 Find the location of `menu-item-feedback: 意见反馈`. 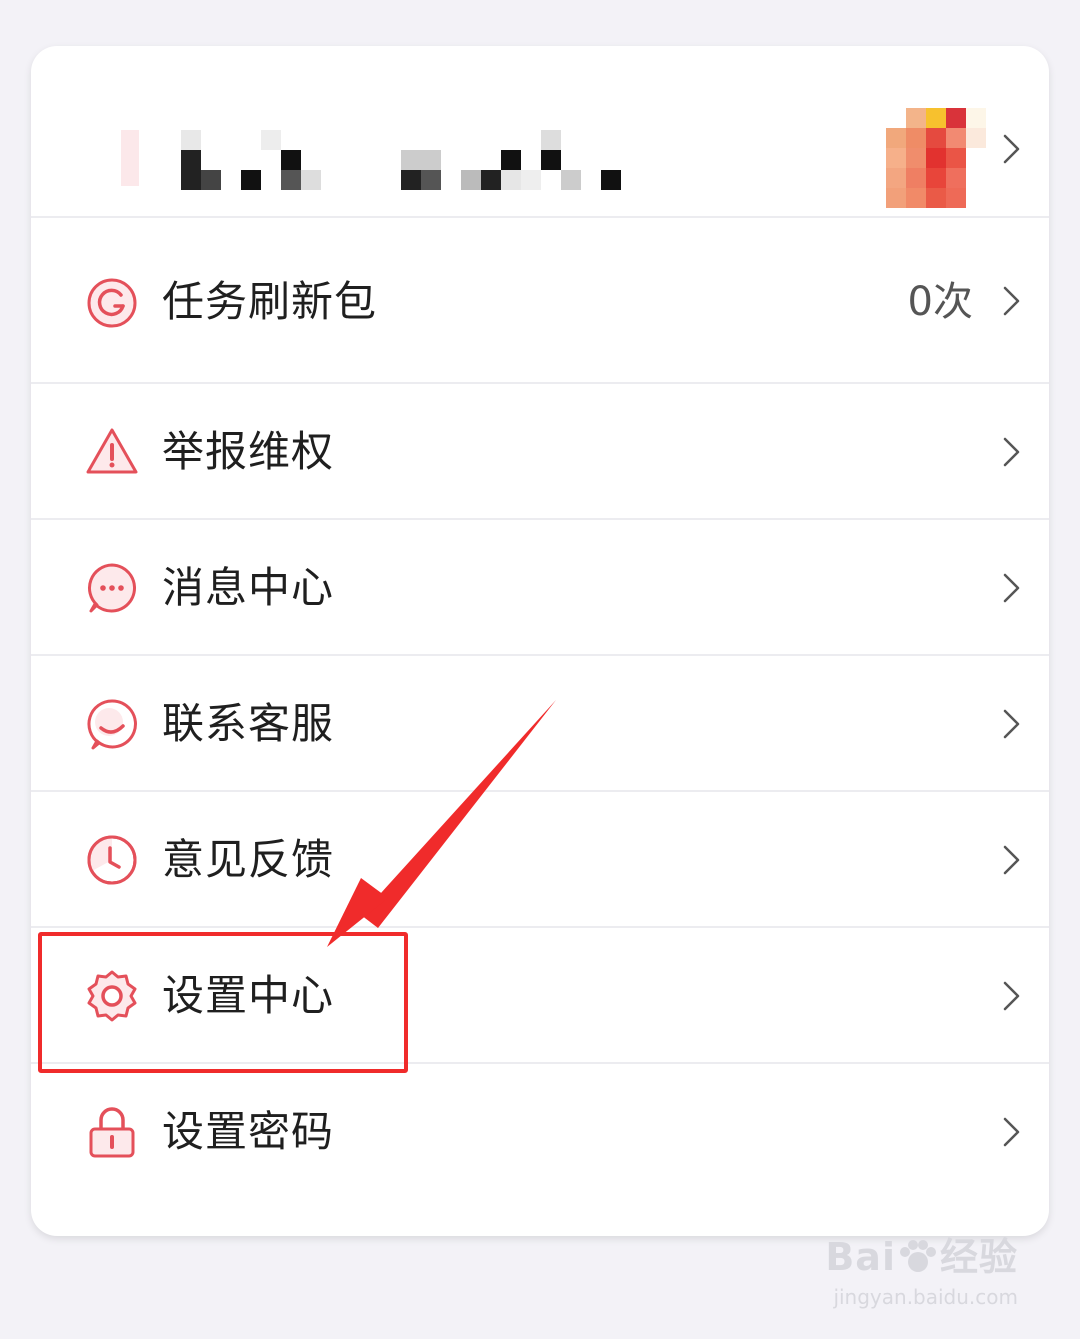

menu-item-feedback: 意见反馈 is located at coordinates (540, 860).